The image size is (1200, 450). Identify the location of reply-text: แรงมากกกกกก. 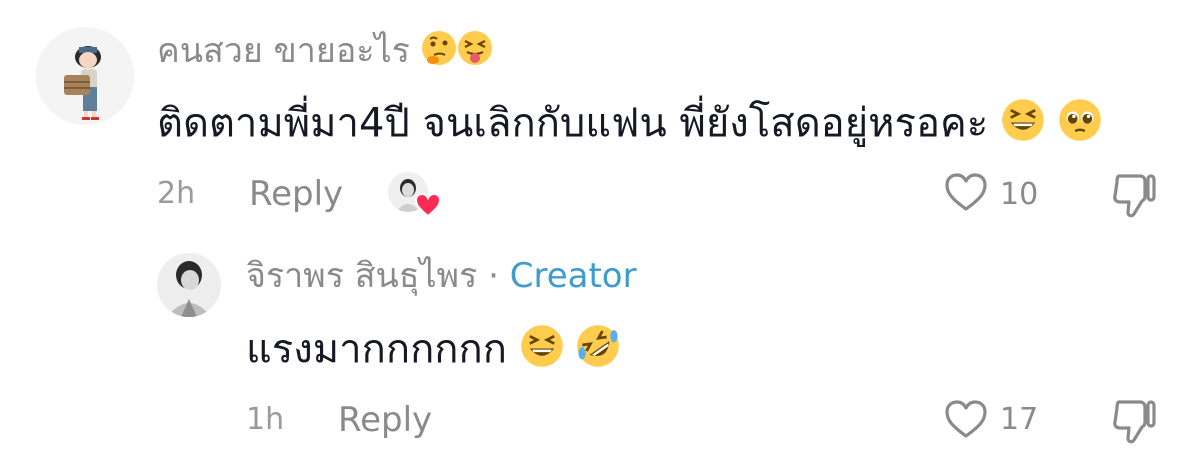
(376, 349).